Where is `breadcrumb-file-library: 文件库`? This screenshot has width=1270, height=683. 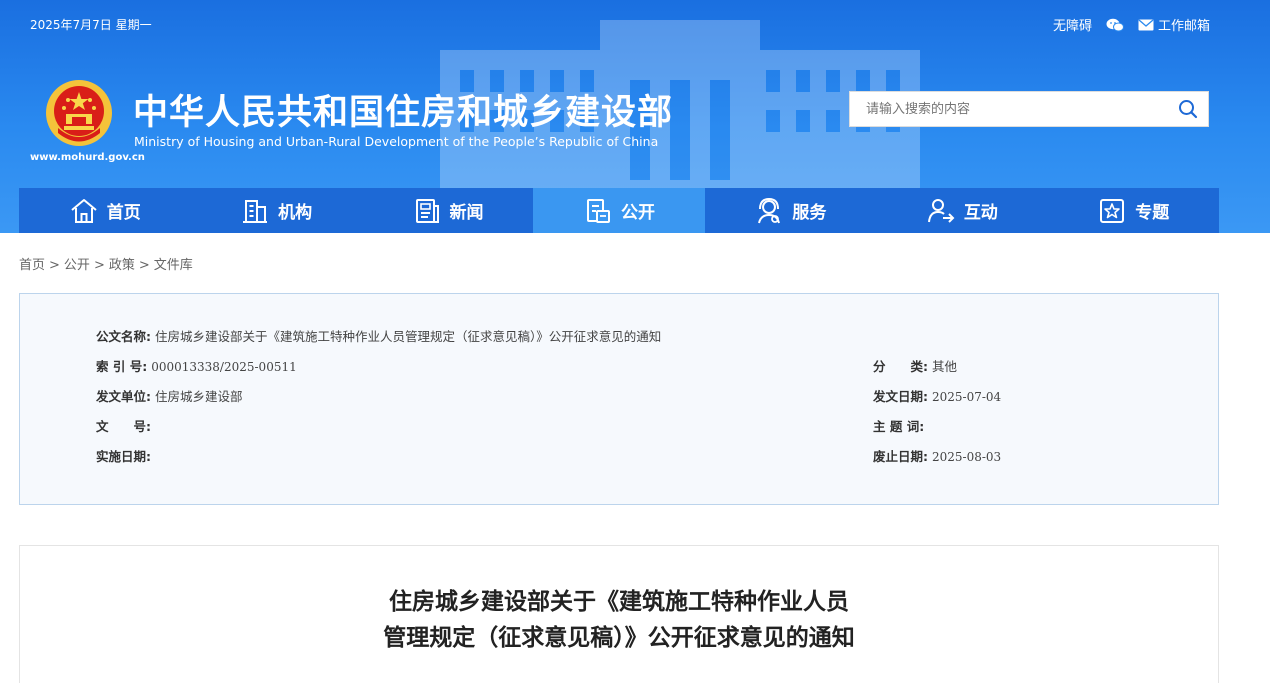
breadcrumb-file-library: 文件库 is located at coordinates (173, 265).